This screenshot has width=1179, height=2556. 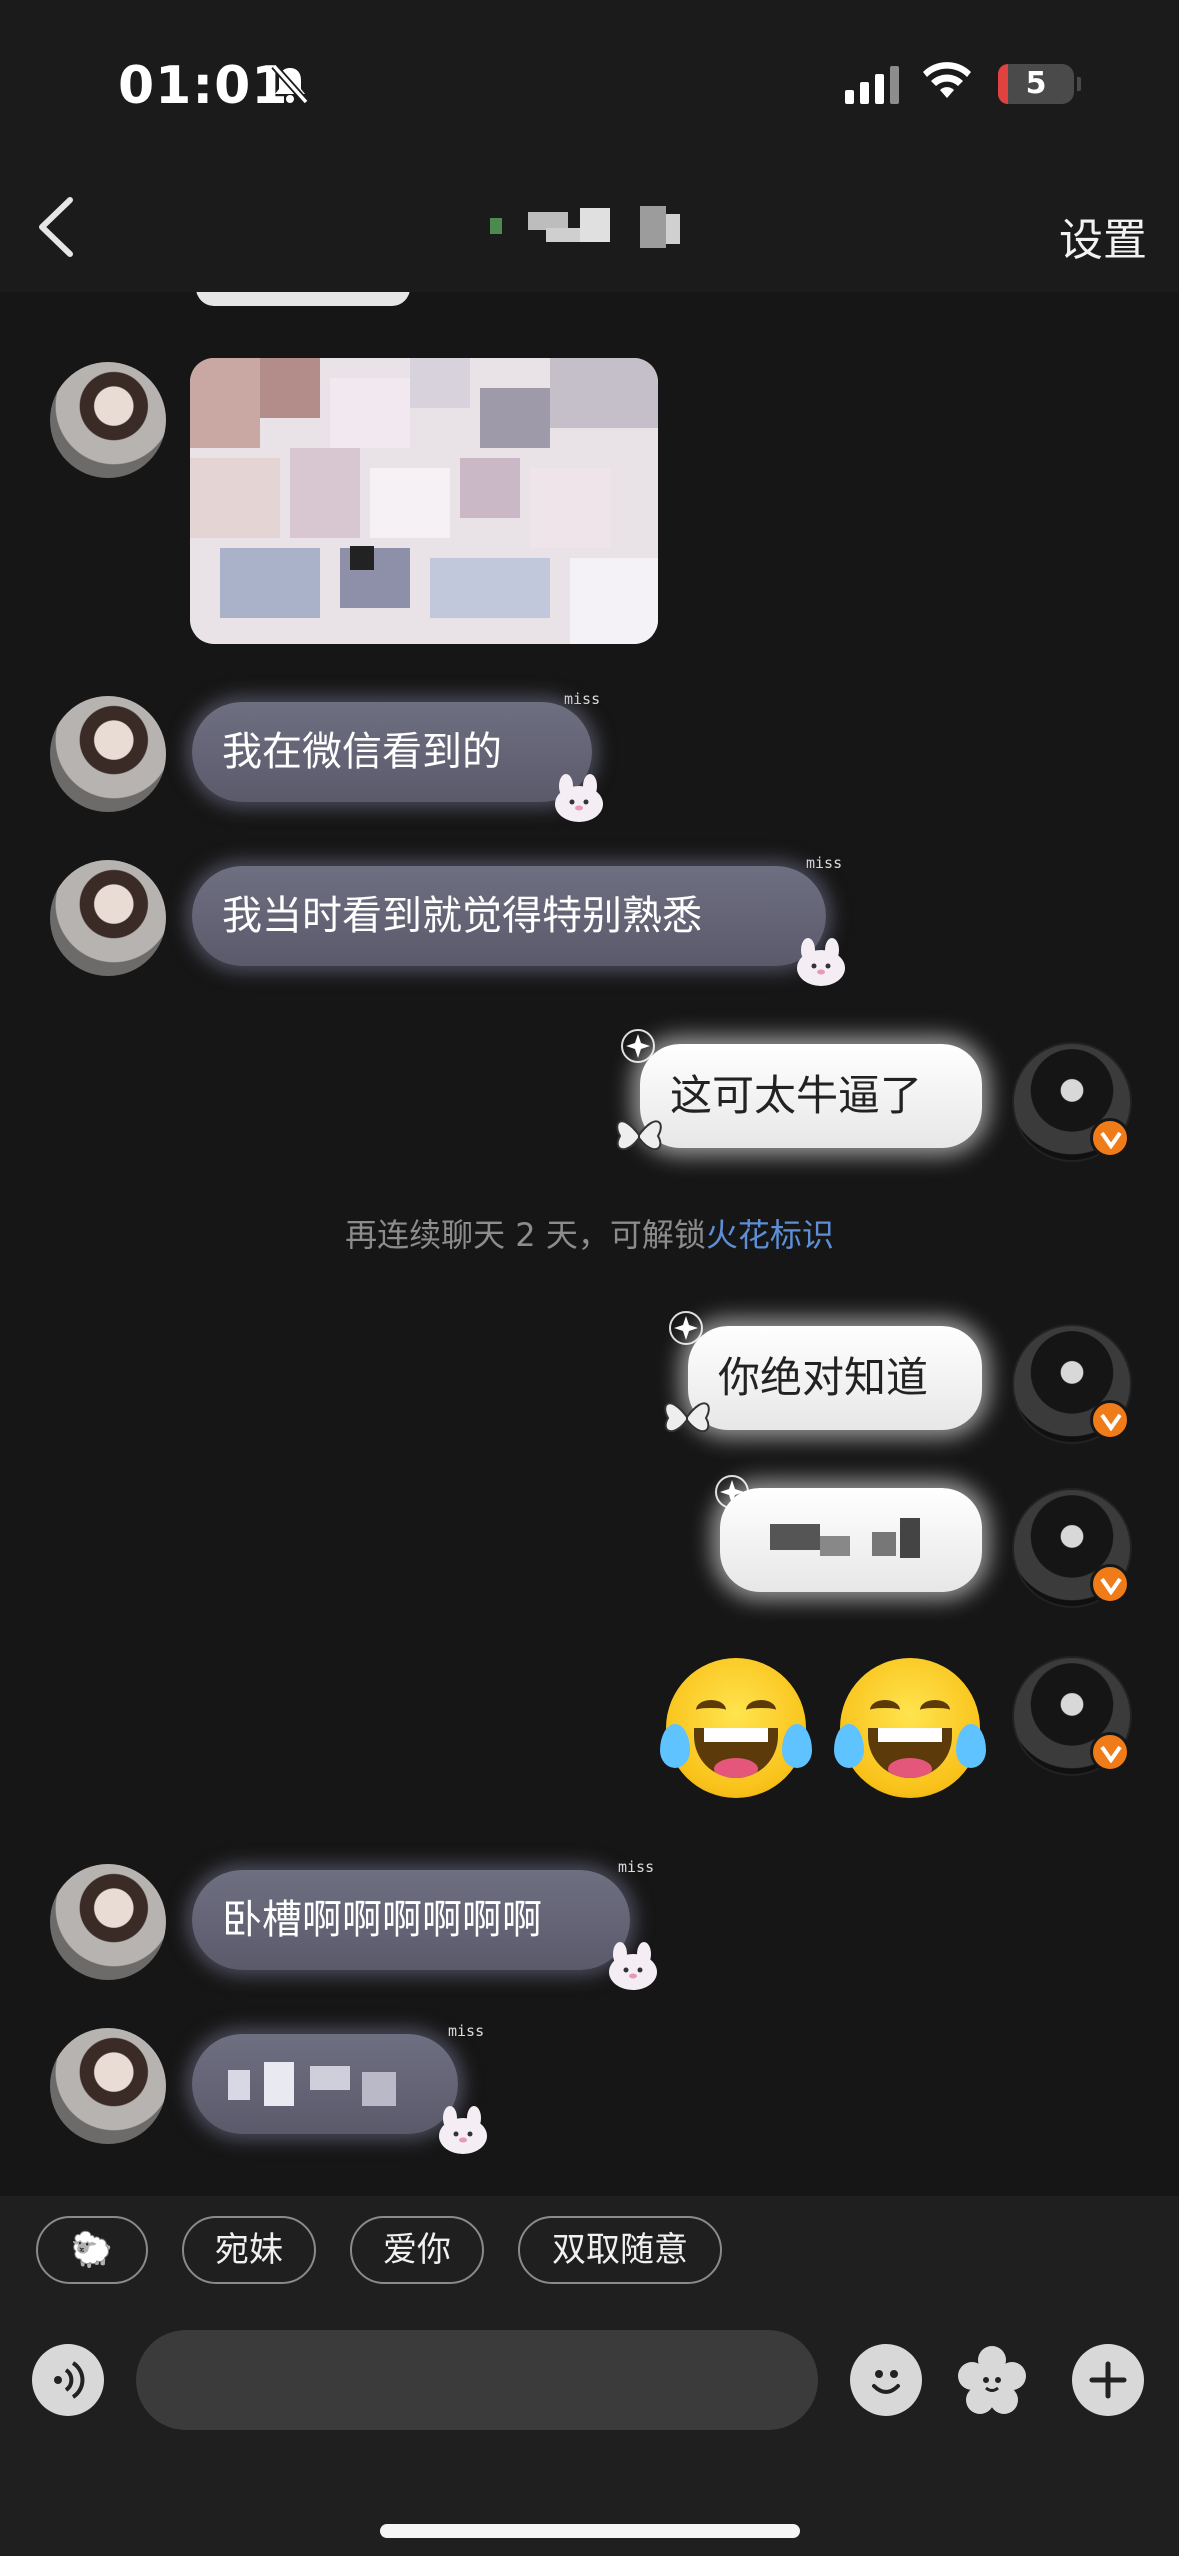 What do you see at coordinates (424, 501) in the screenshot?
I see `pixelated-image-message` at bounding box center [424, 501].